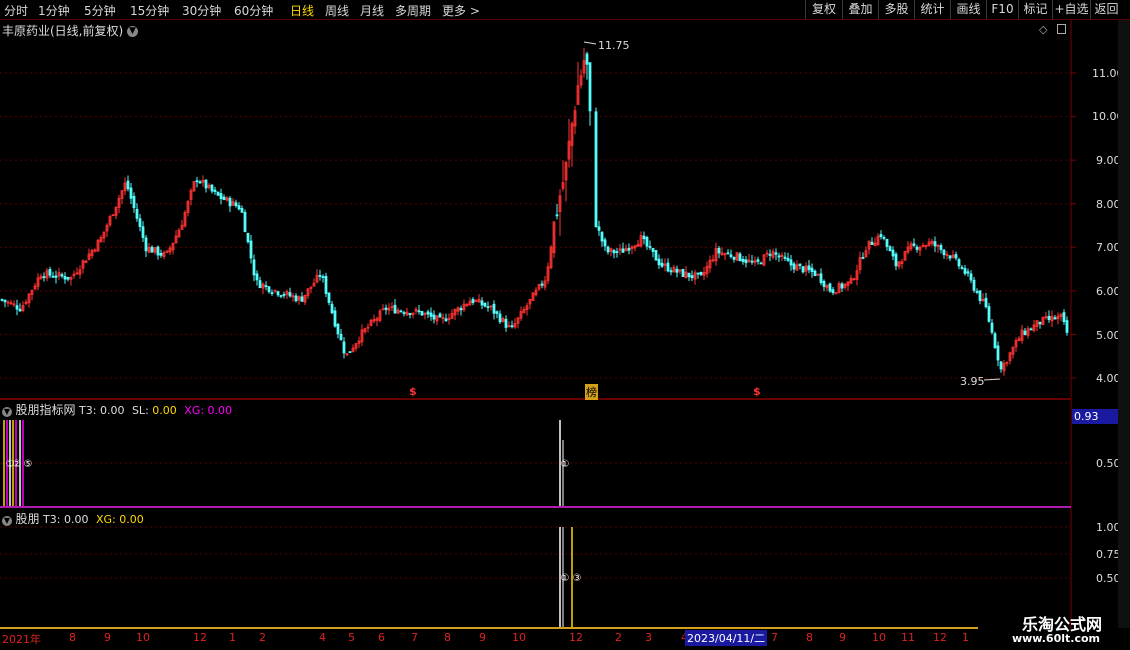  I want to click on price-tick: 7.00, so click(1108, 247).